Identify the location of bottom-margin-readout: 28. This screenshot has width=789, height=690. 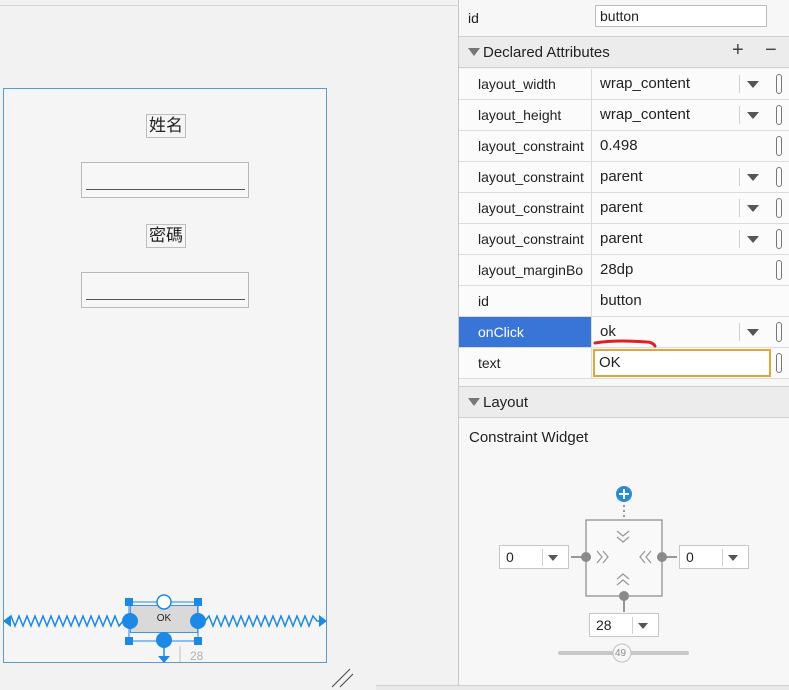
(197, 656).